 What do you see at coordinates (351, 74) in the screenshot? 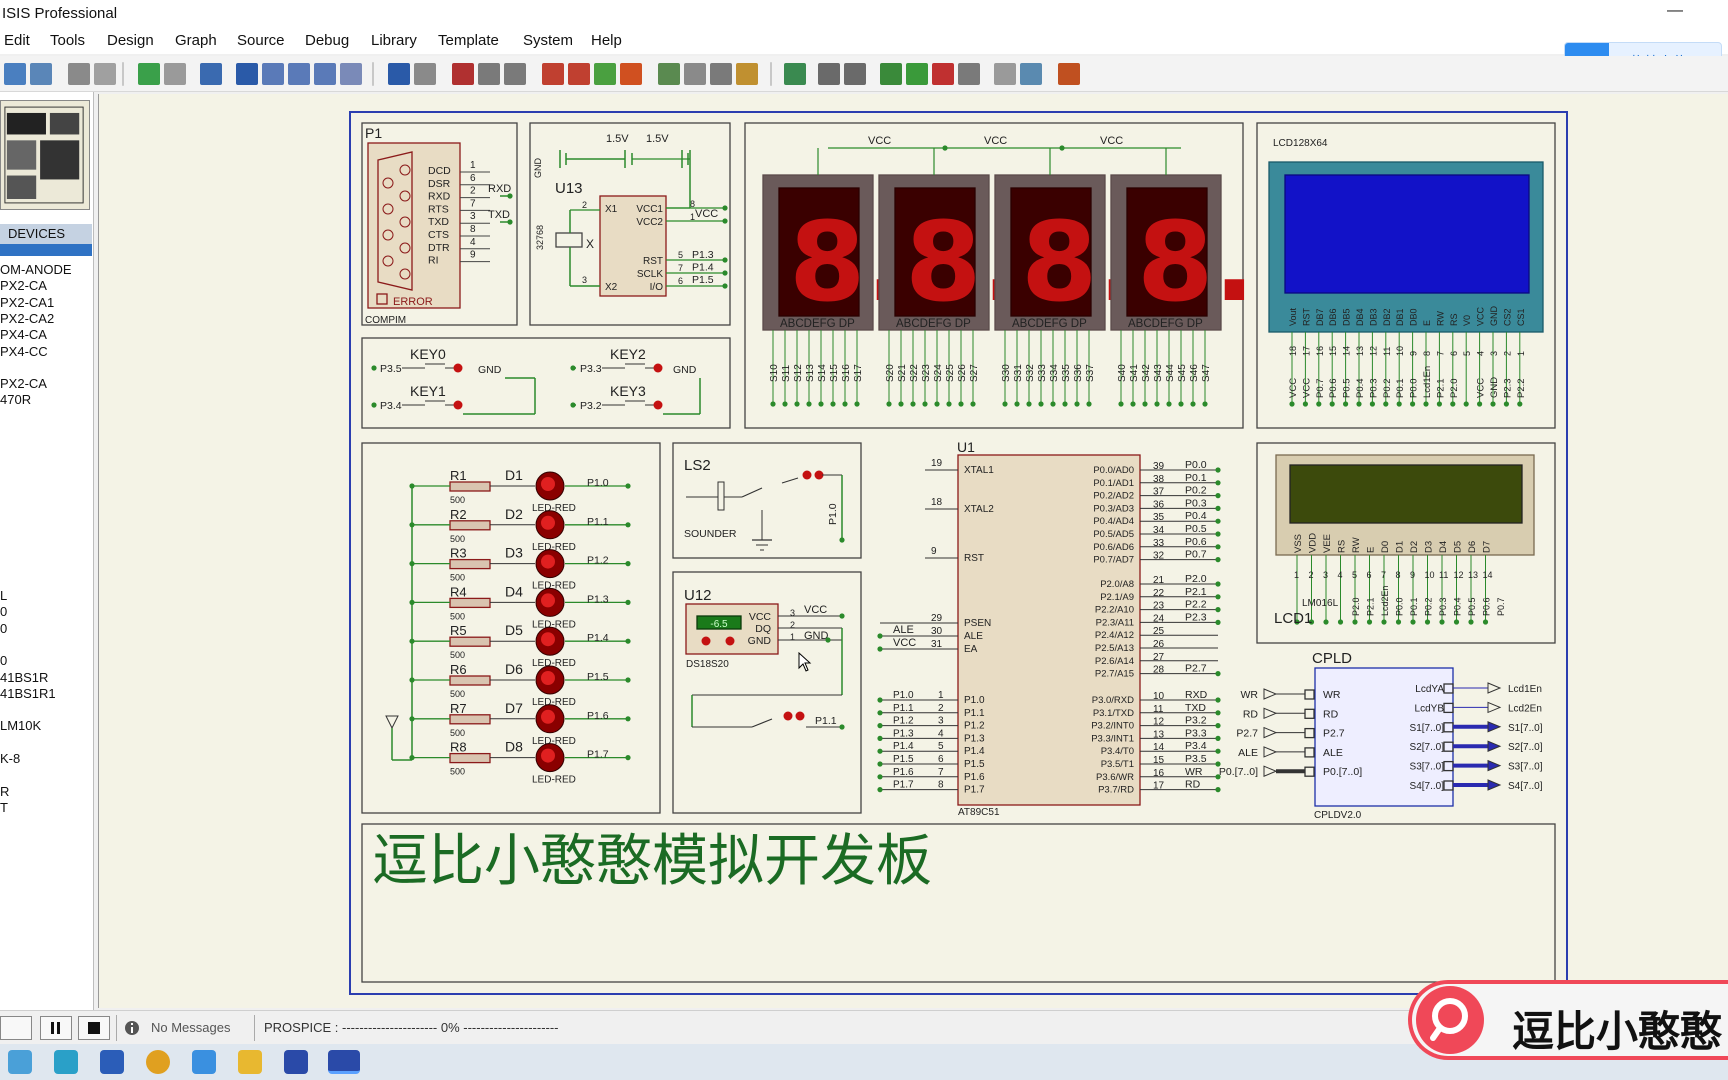
I see `zoom-area-icon` at bounding box center [351, 74].